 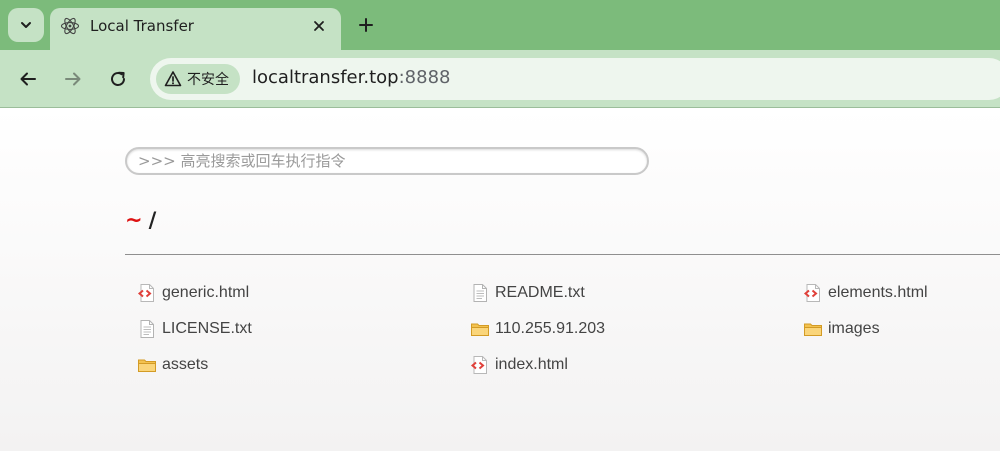 I want to click on address-bar: 不安全 localtransfer.top:8888, so click(x=575, y=79).